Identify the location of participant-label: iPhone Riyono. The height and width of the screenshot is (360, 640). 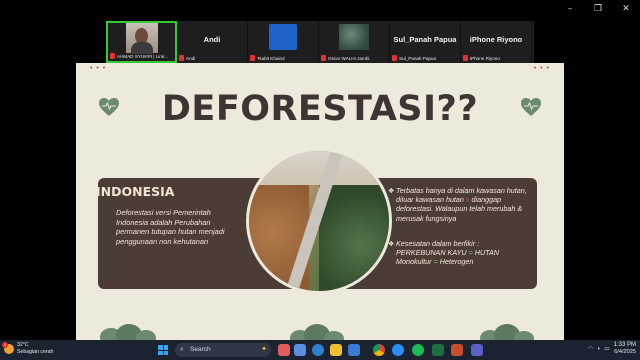
(485, 58).